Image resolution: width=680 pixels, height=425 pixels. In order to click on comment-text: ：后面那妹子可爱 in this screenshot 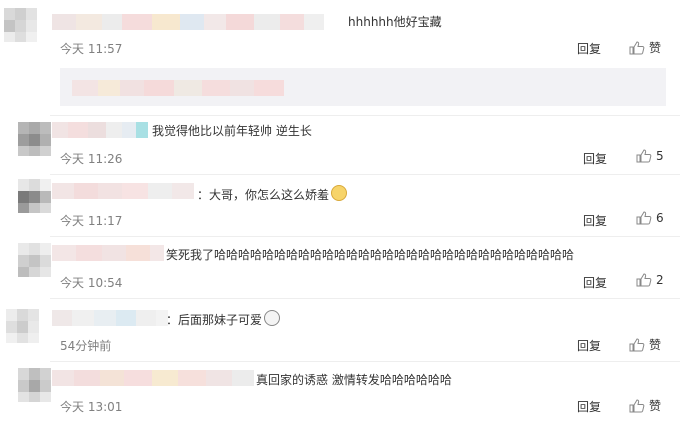, I will do `click(223, 319)`.